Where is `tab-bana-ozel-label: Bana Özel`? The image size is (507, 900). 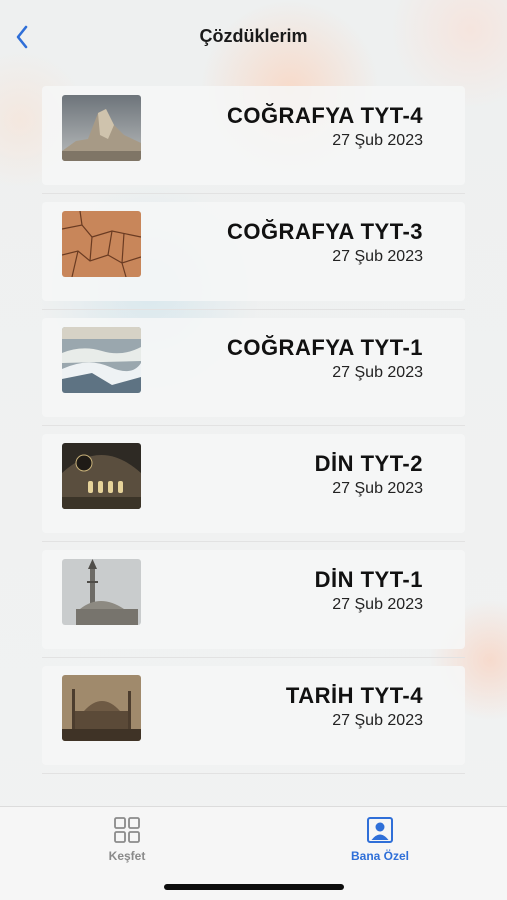
tab-bana-ozel-label: Bana Özel is located at coordinates (380, 856).